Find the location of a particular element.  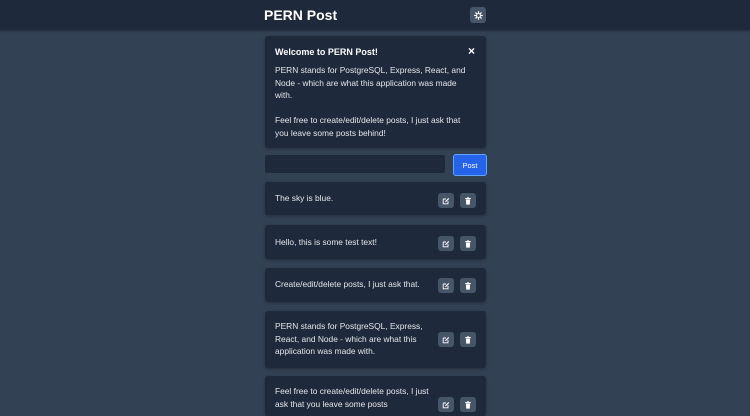

post-text: Hello, this is some test text! is located at coordinates (326, 242).